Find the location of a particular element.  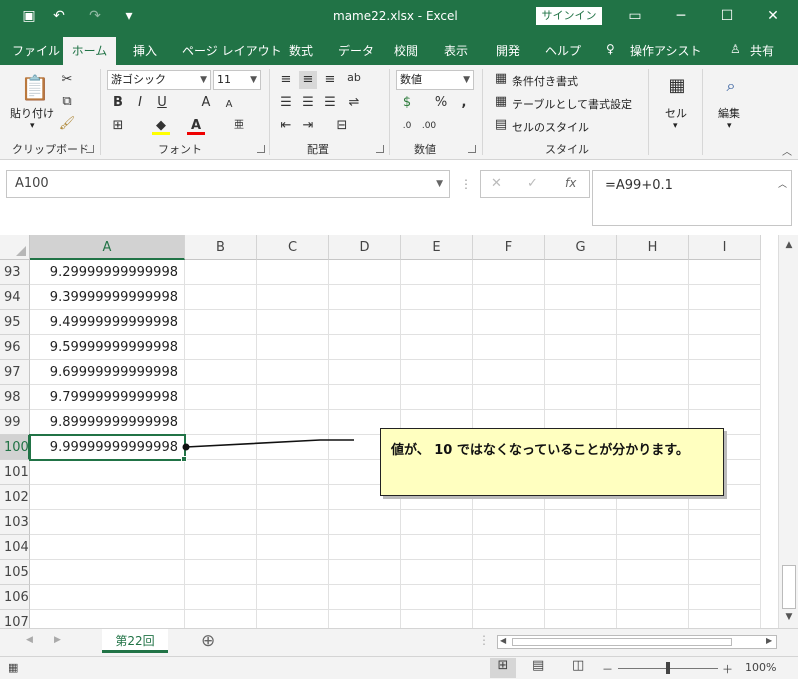

align-center-icon: ☰ is located at coordinates (308, 103).